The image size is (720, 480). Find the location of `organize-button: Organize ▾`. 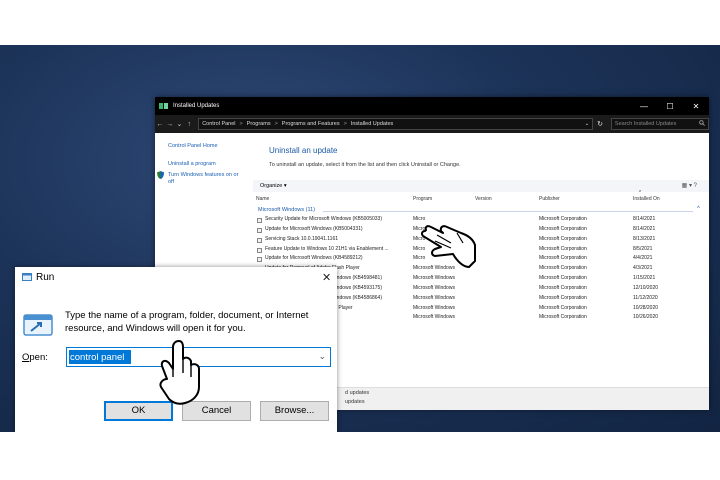

organize-button: Organize ▾ is located at coordinates (273, 186).